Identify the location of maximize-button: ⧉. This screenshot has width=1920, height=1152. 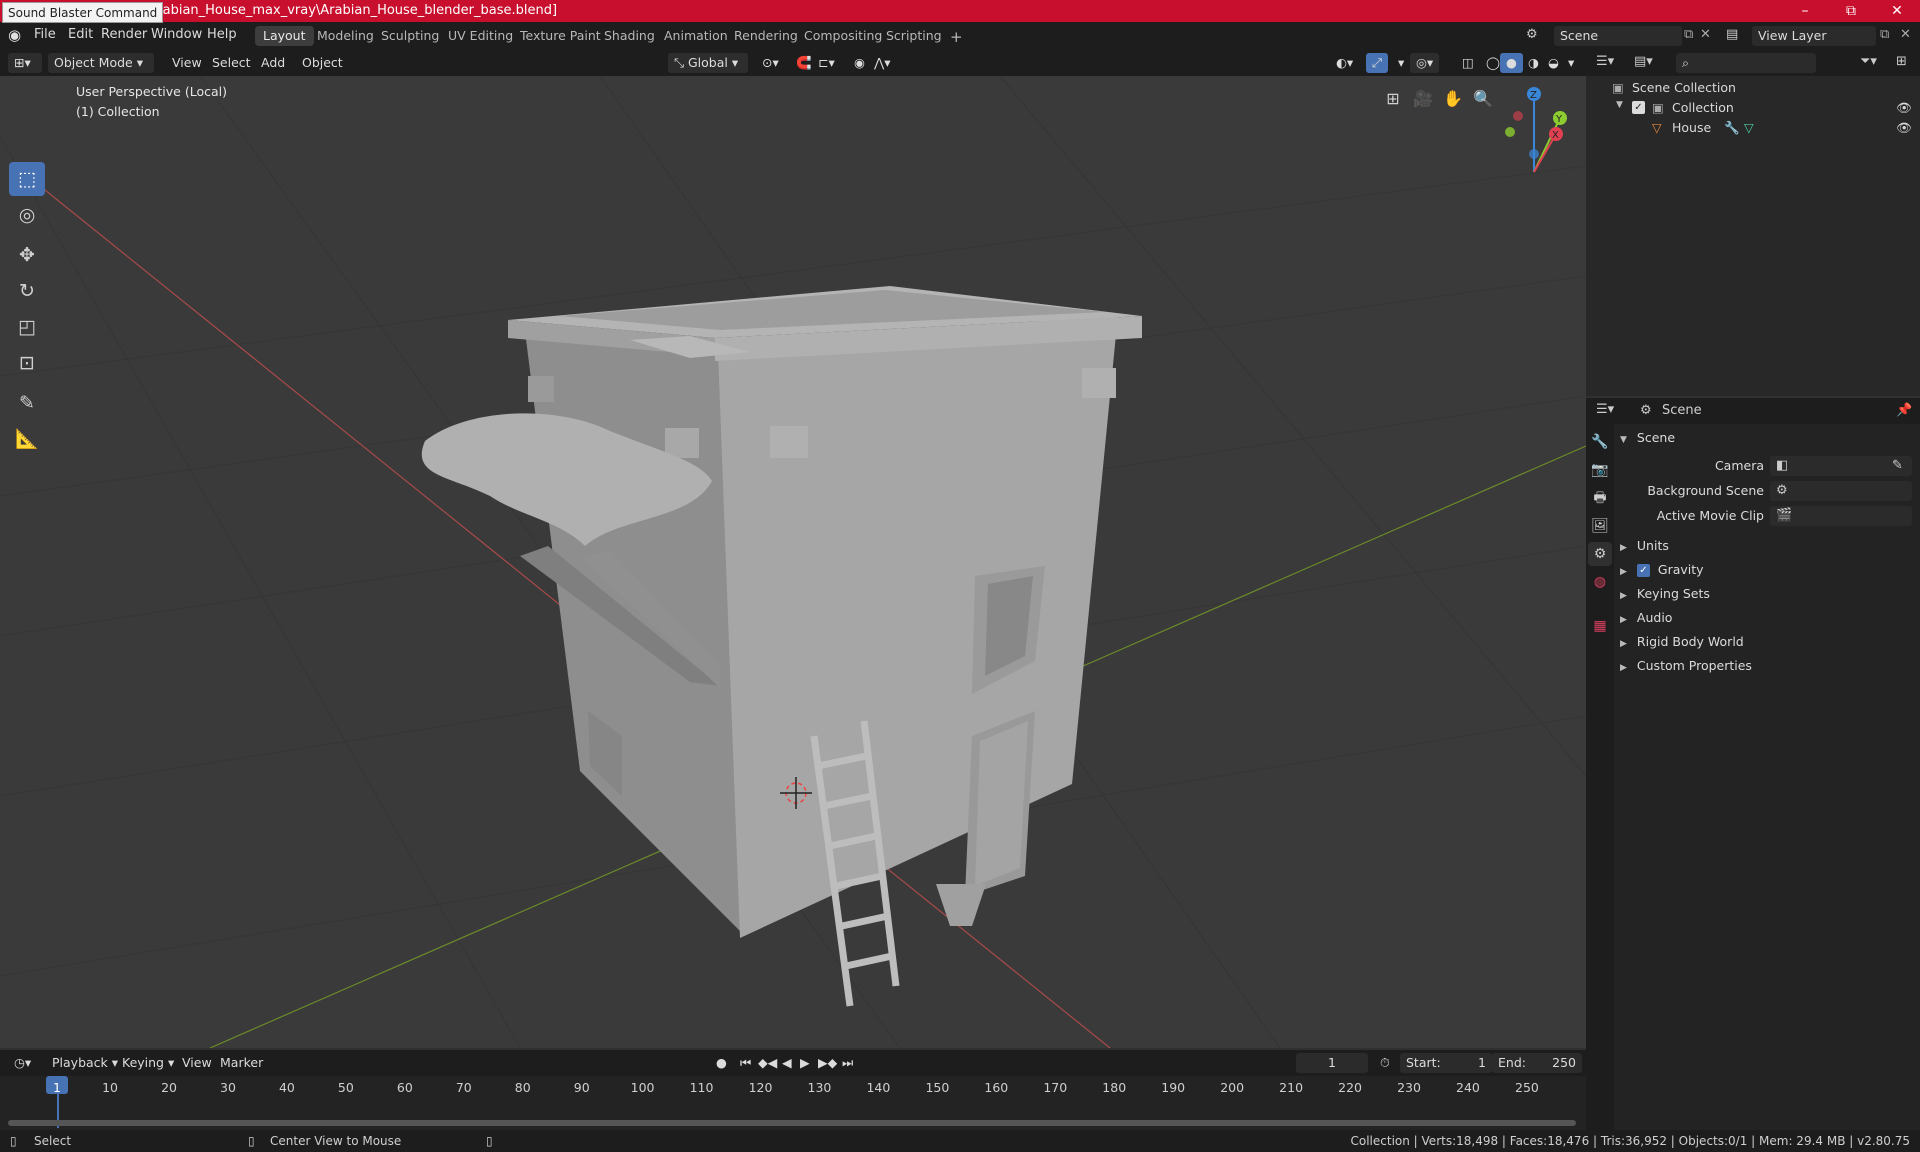
(1851, 11).